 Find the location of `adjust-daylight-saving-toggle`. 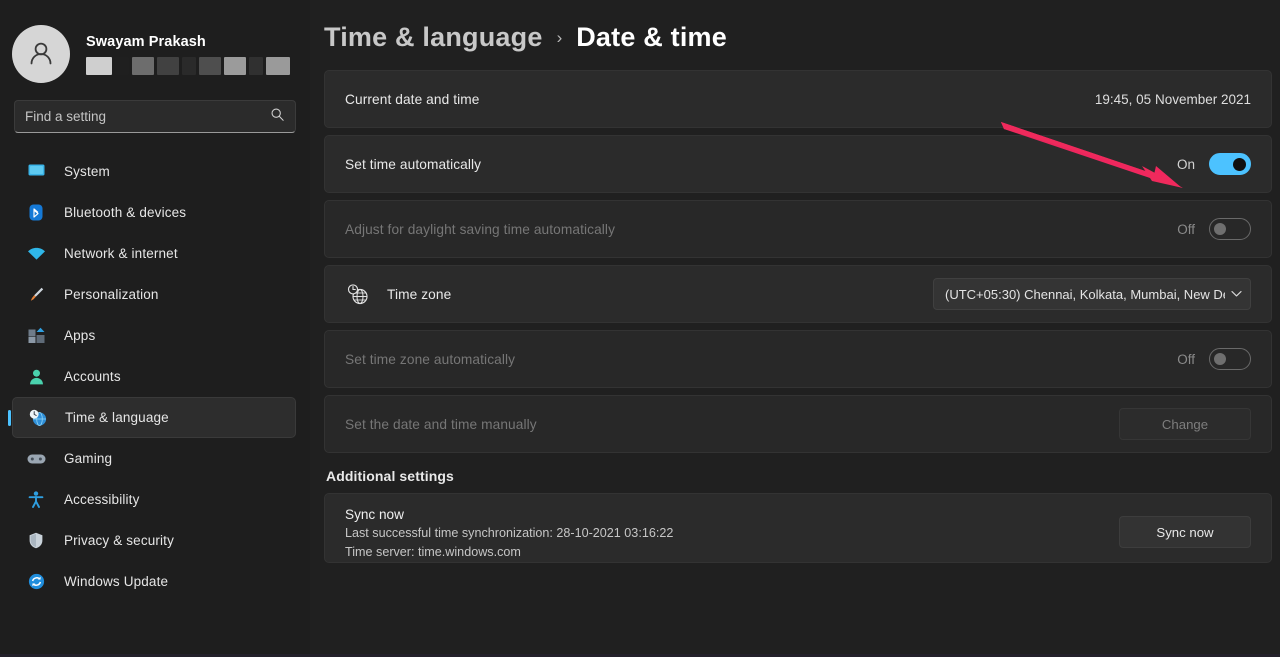

adjust-daylight-saving-toggle is located at coordinates (1230, 229).